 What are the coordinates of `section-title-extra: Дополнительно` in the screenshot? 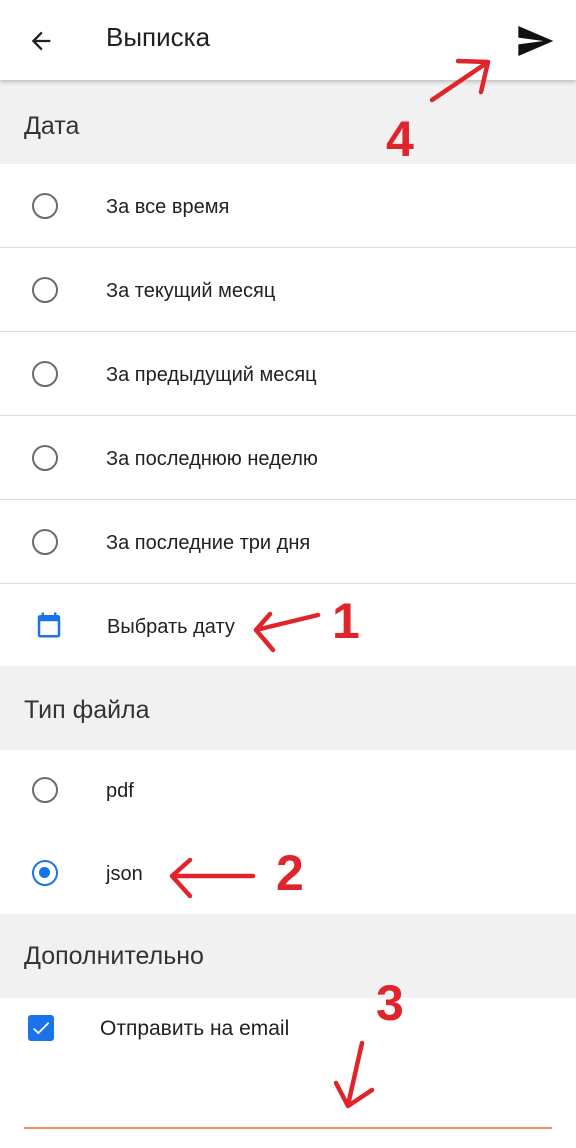 It's located at (114, 956).